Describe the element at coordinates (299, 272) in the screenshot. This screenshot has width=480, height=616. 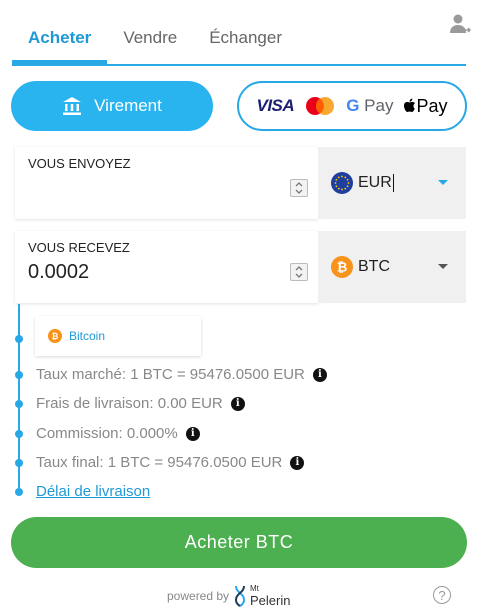
I see `receive-amount-stepper` at that location.